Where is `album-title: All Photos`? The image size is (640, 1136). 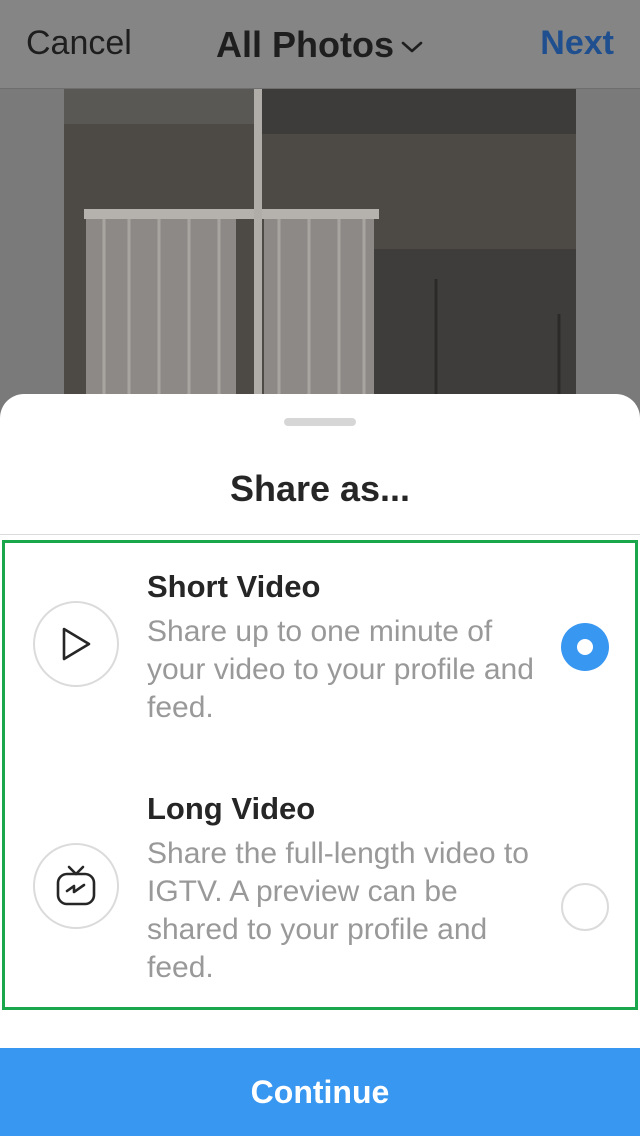
album-title: All Photos is located at coordinates (305, 44).